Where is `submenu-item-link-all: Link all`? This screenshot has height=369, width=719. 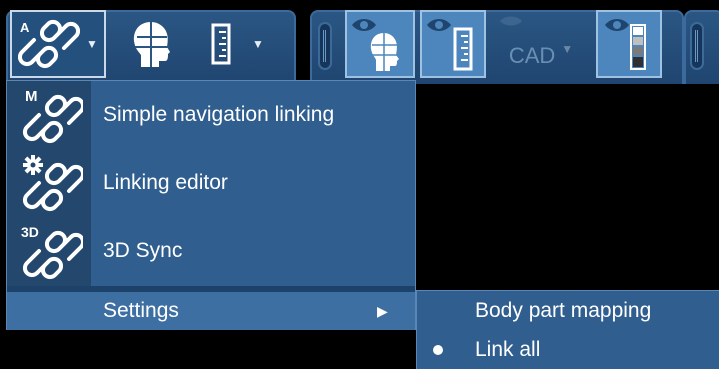
submenu-item-link-all: Link all is located at coordinates (568, 350).